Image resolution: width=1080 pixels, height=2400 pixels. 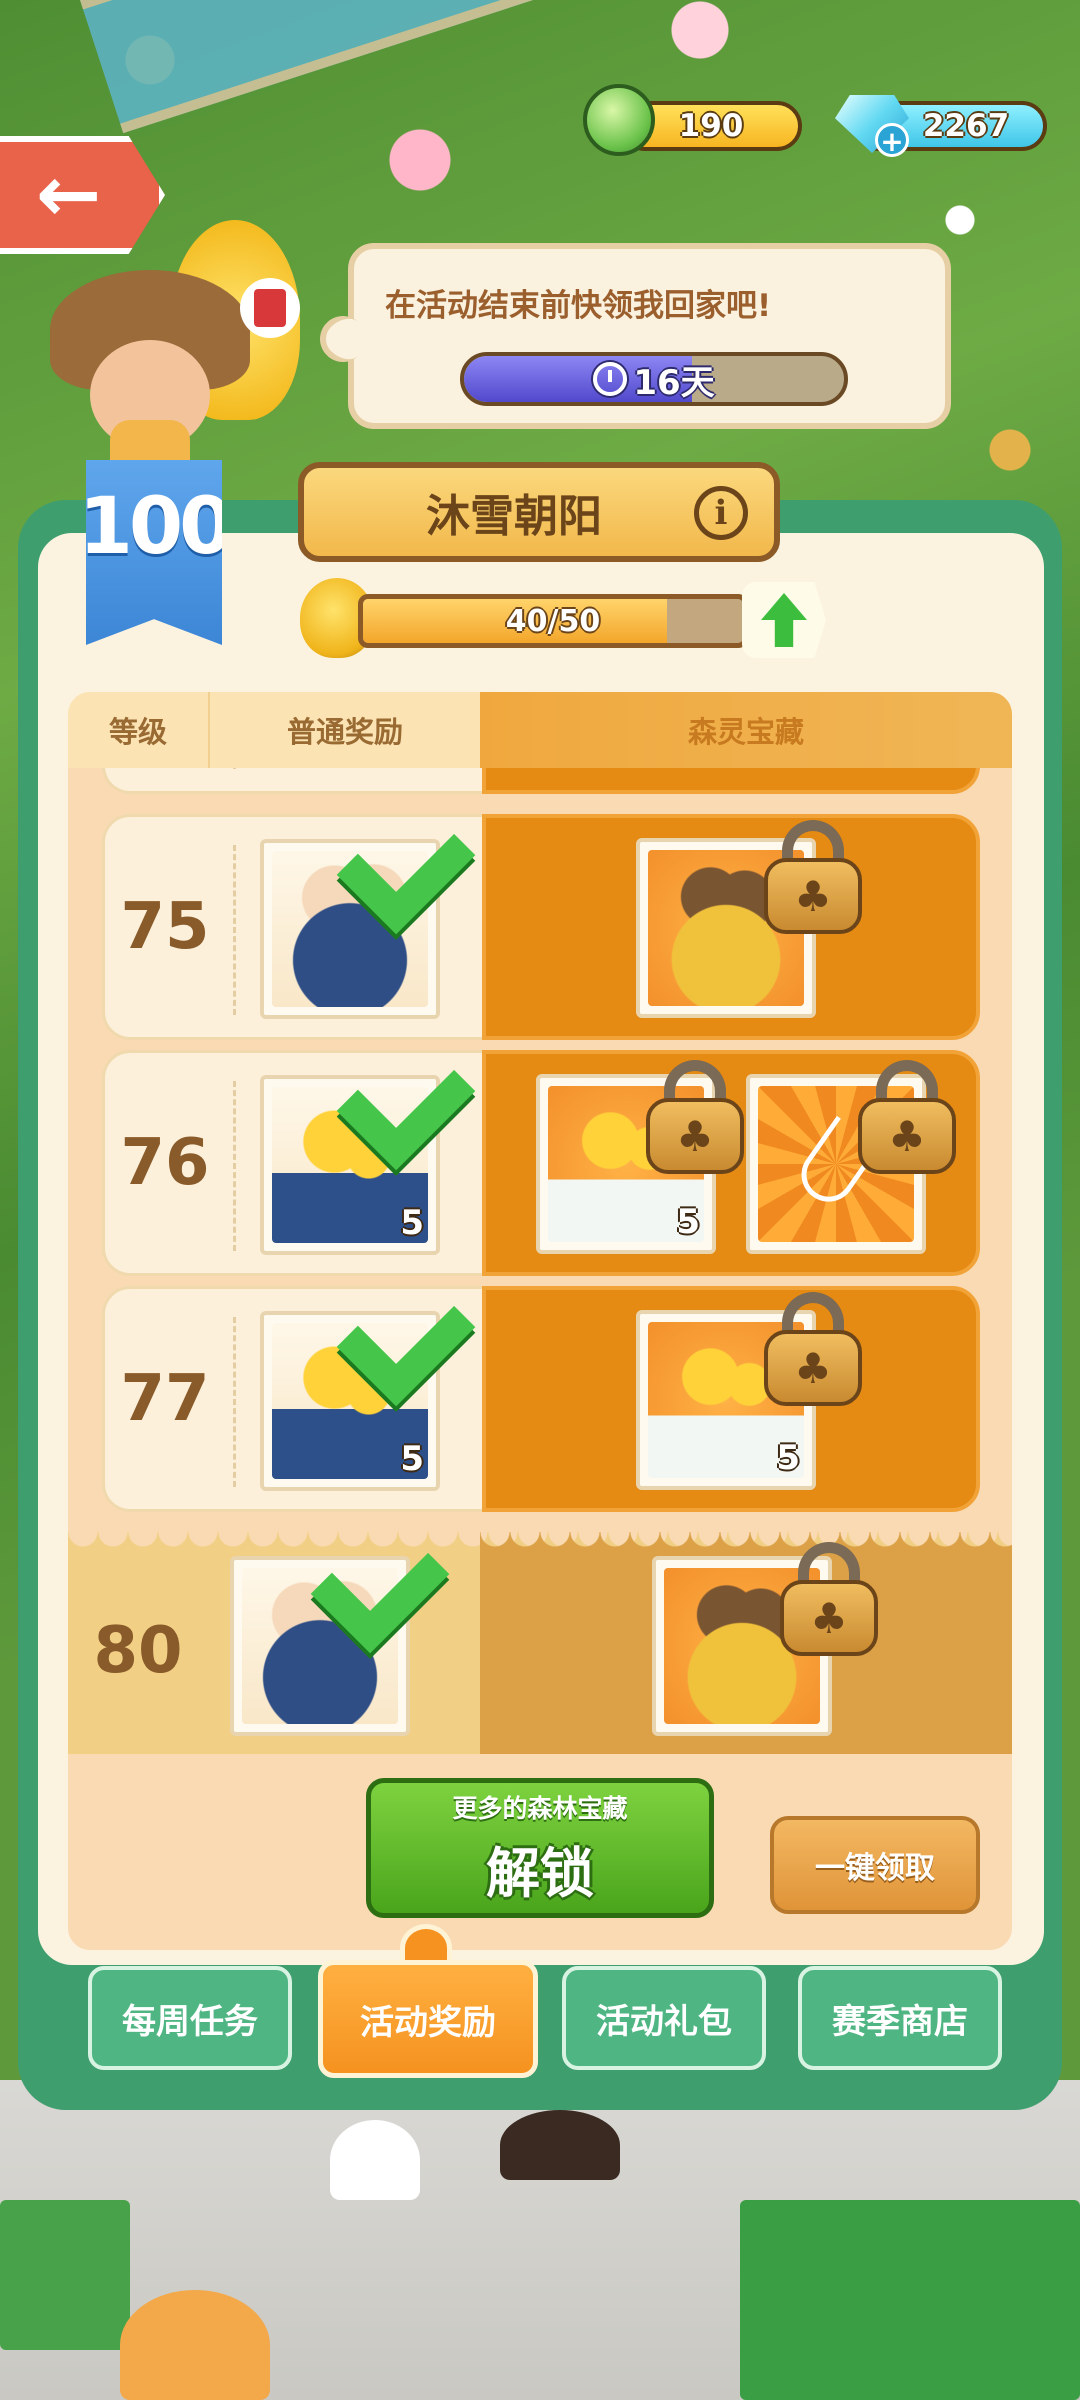 I want to click on header-normal-reward: 普通奖励, so click(x=344, y=730).